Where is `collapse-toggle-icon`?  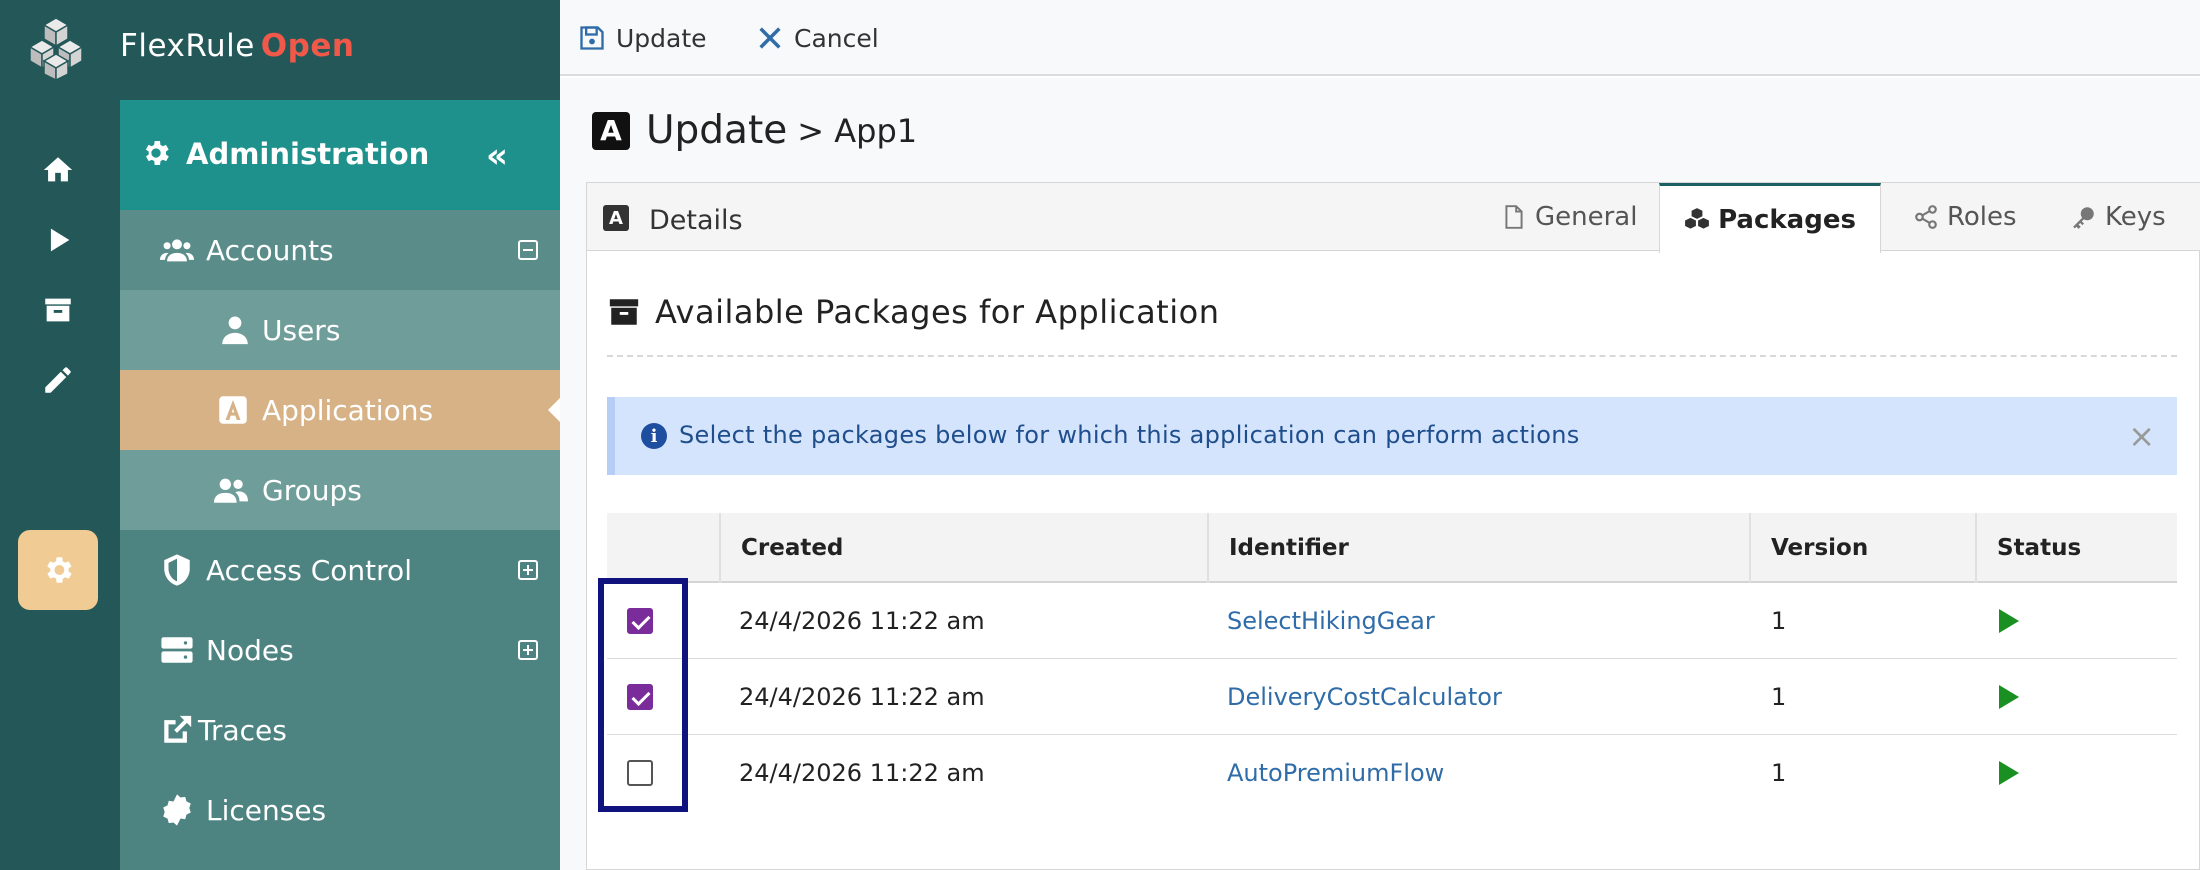
collapse-toggle-icon is located at coordinates (528, 250).